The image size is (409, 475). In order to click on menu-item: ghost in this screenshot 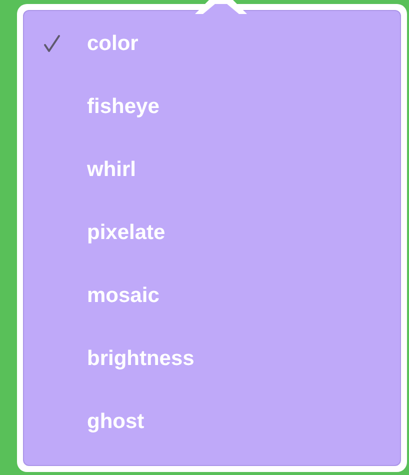, I will do `click(212, 421)`.